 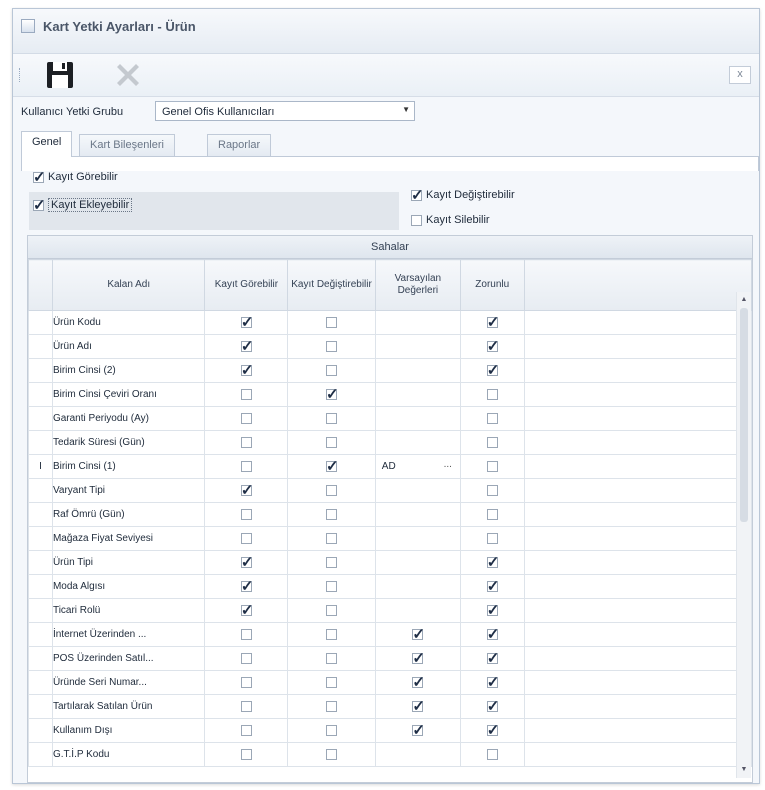 I want to click on table-row: Tartılarak Satılan Ürün, so click(x=390, y=706).